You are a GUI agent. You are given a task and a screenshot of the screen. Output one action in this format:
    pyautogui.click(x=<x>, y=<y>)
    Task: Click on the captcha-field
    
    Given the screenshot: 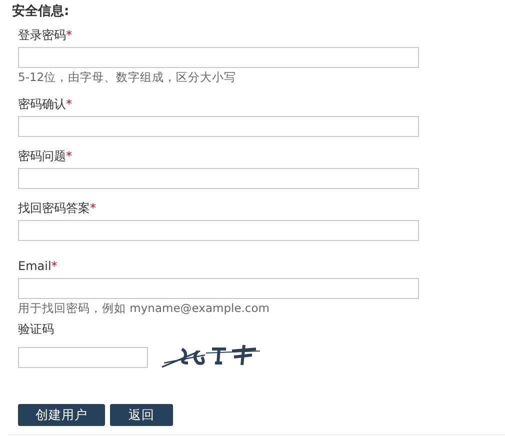 What is the action you would take?
    pyautogui.click(x=83, y=357)
    